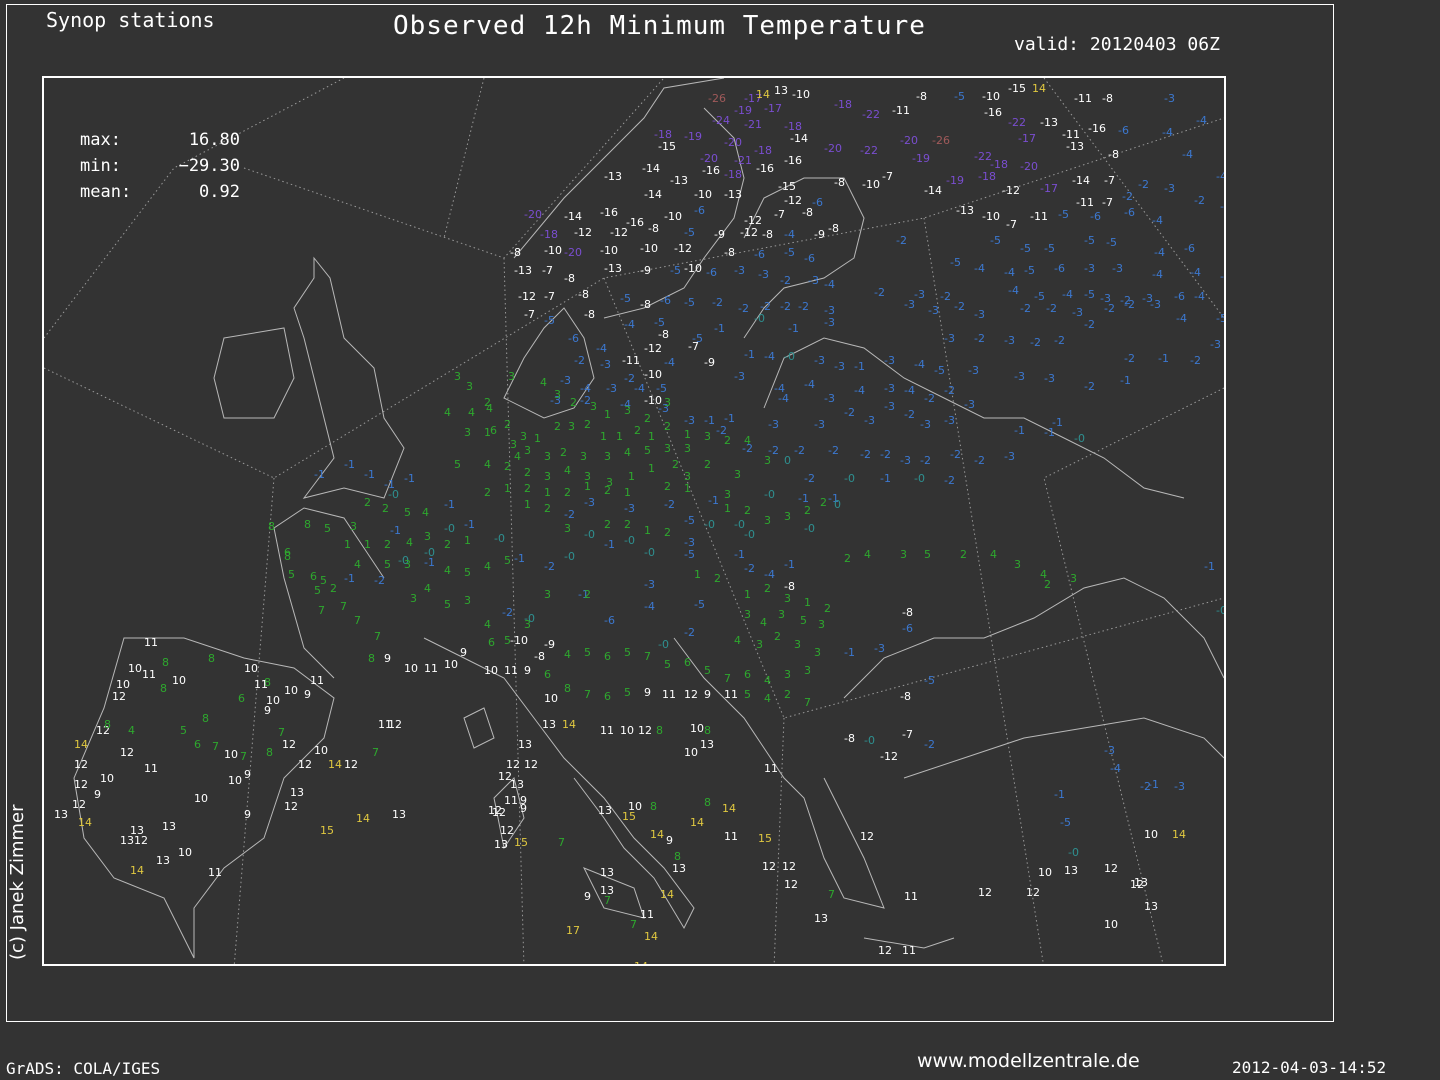  Describe the element at coordinates (291, 574) in the screenshot. I see `station-value: 5` at that location.